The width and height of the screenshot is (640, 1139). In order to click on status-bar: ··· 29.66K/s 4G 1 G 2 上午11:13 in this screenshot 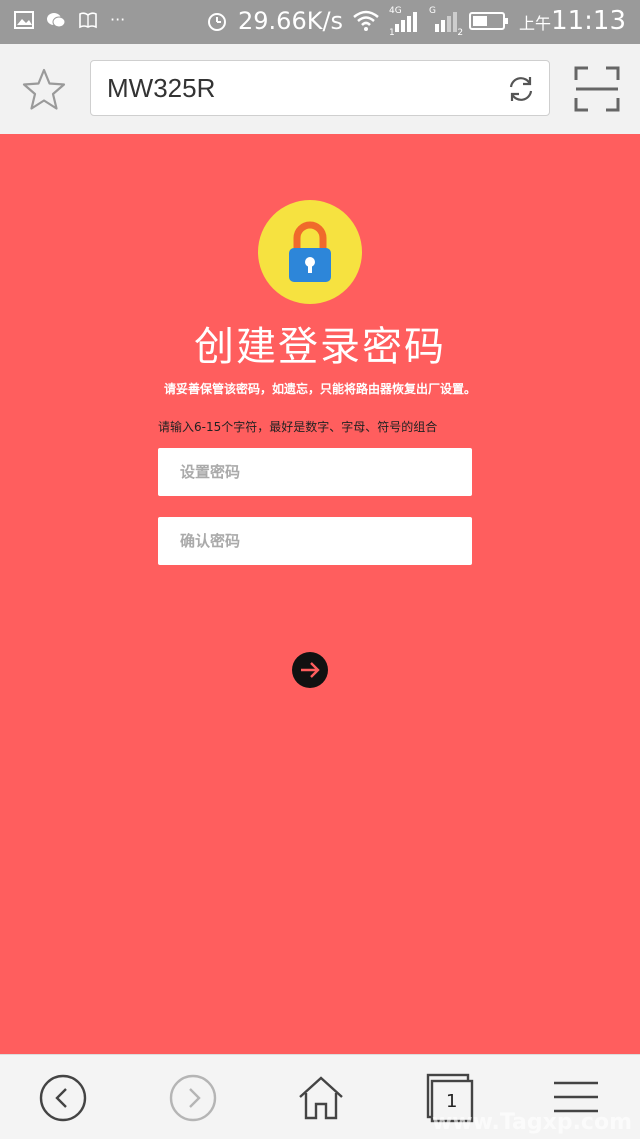, I will do `click(320, 22)`.